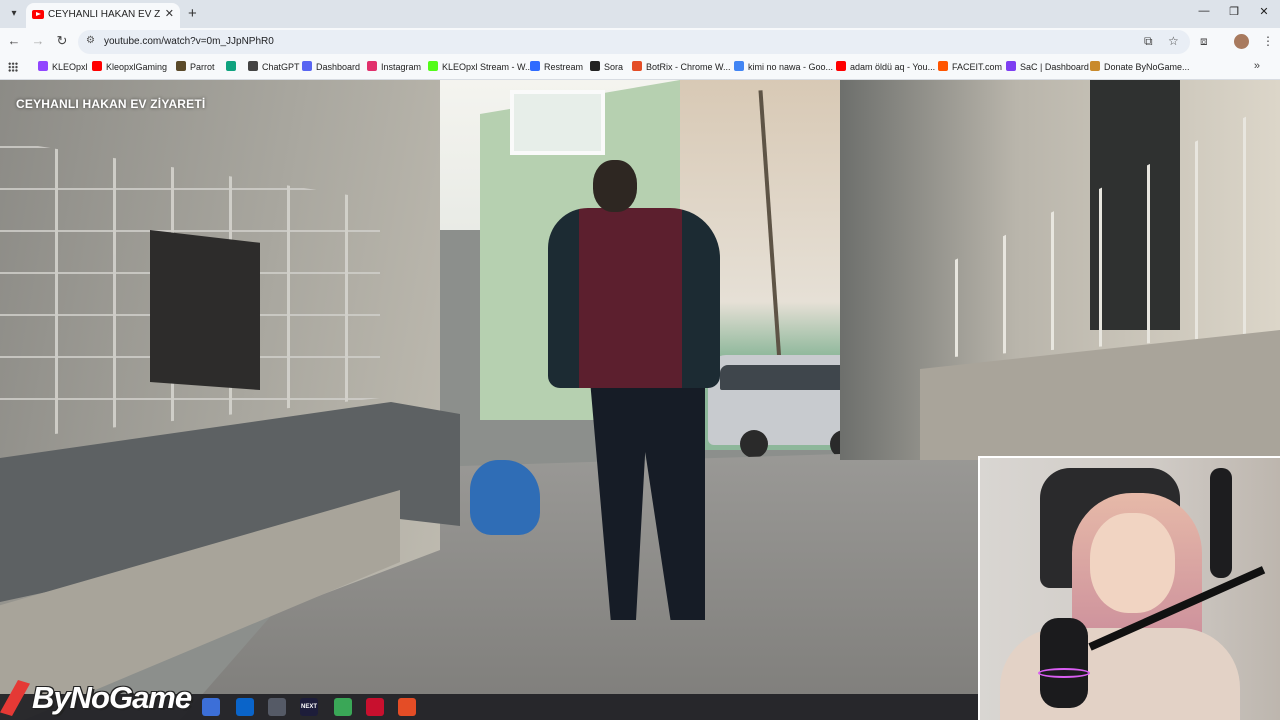 The width and height of the screenshot is (1280, 720). I want to click on extensions-icon: ⧈, so click(1204, 41).